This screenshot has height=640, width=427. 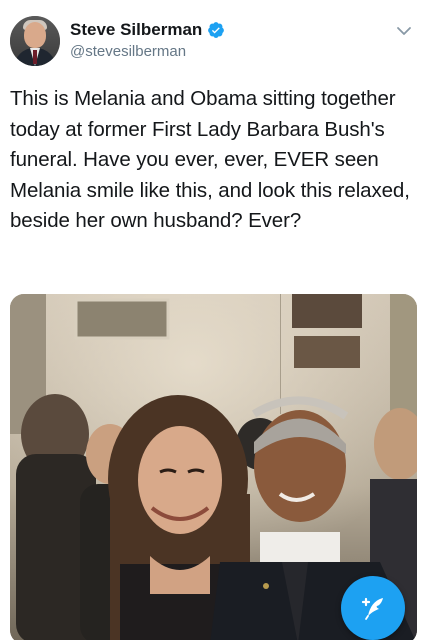 I want to click on author-name-row: Steve Silberman, so click(x=147, y=30).